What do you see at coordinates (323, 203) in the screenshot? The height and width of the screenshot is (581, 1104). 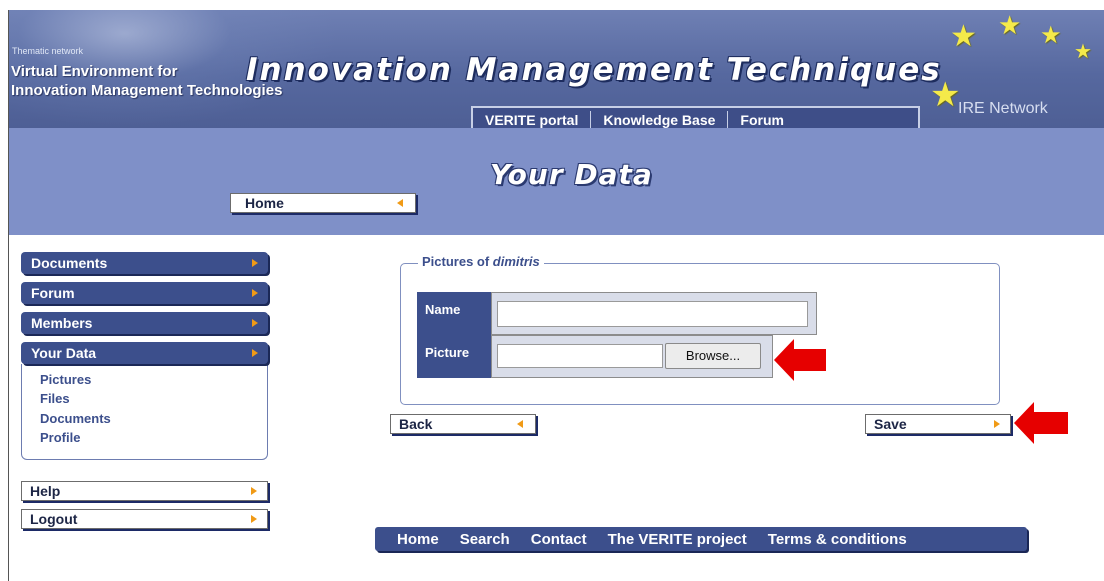 I see `home-button: Home` at bounding box center [323, 203].